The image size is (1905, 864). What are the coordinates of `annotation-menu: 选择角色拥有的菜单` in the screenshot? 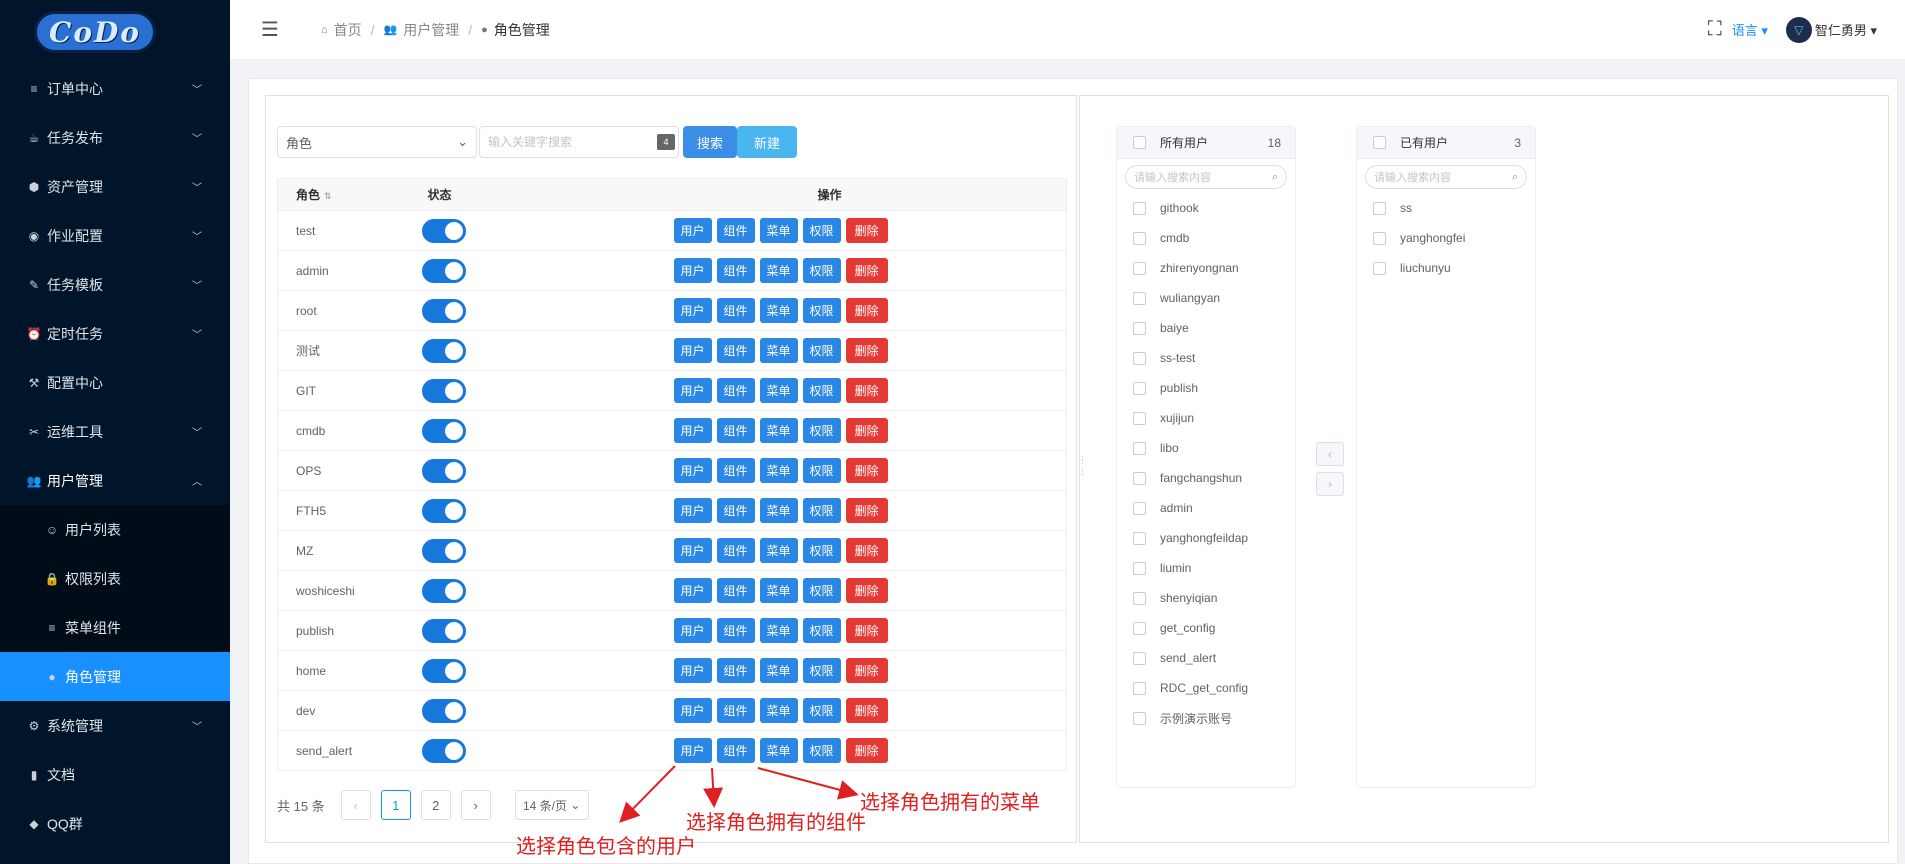 It's located at (950, 802).